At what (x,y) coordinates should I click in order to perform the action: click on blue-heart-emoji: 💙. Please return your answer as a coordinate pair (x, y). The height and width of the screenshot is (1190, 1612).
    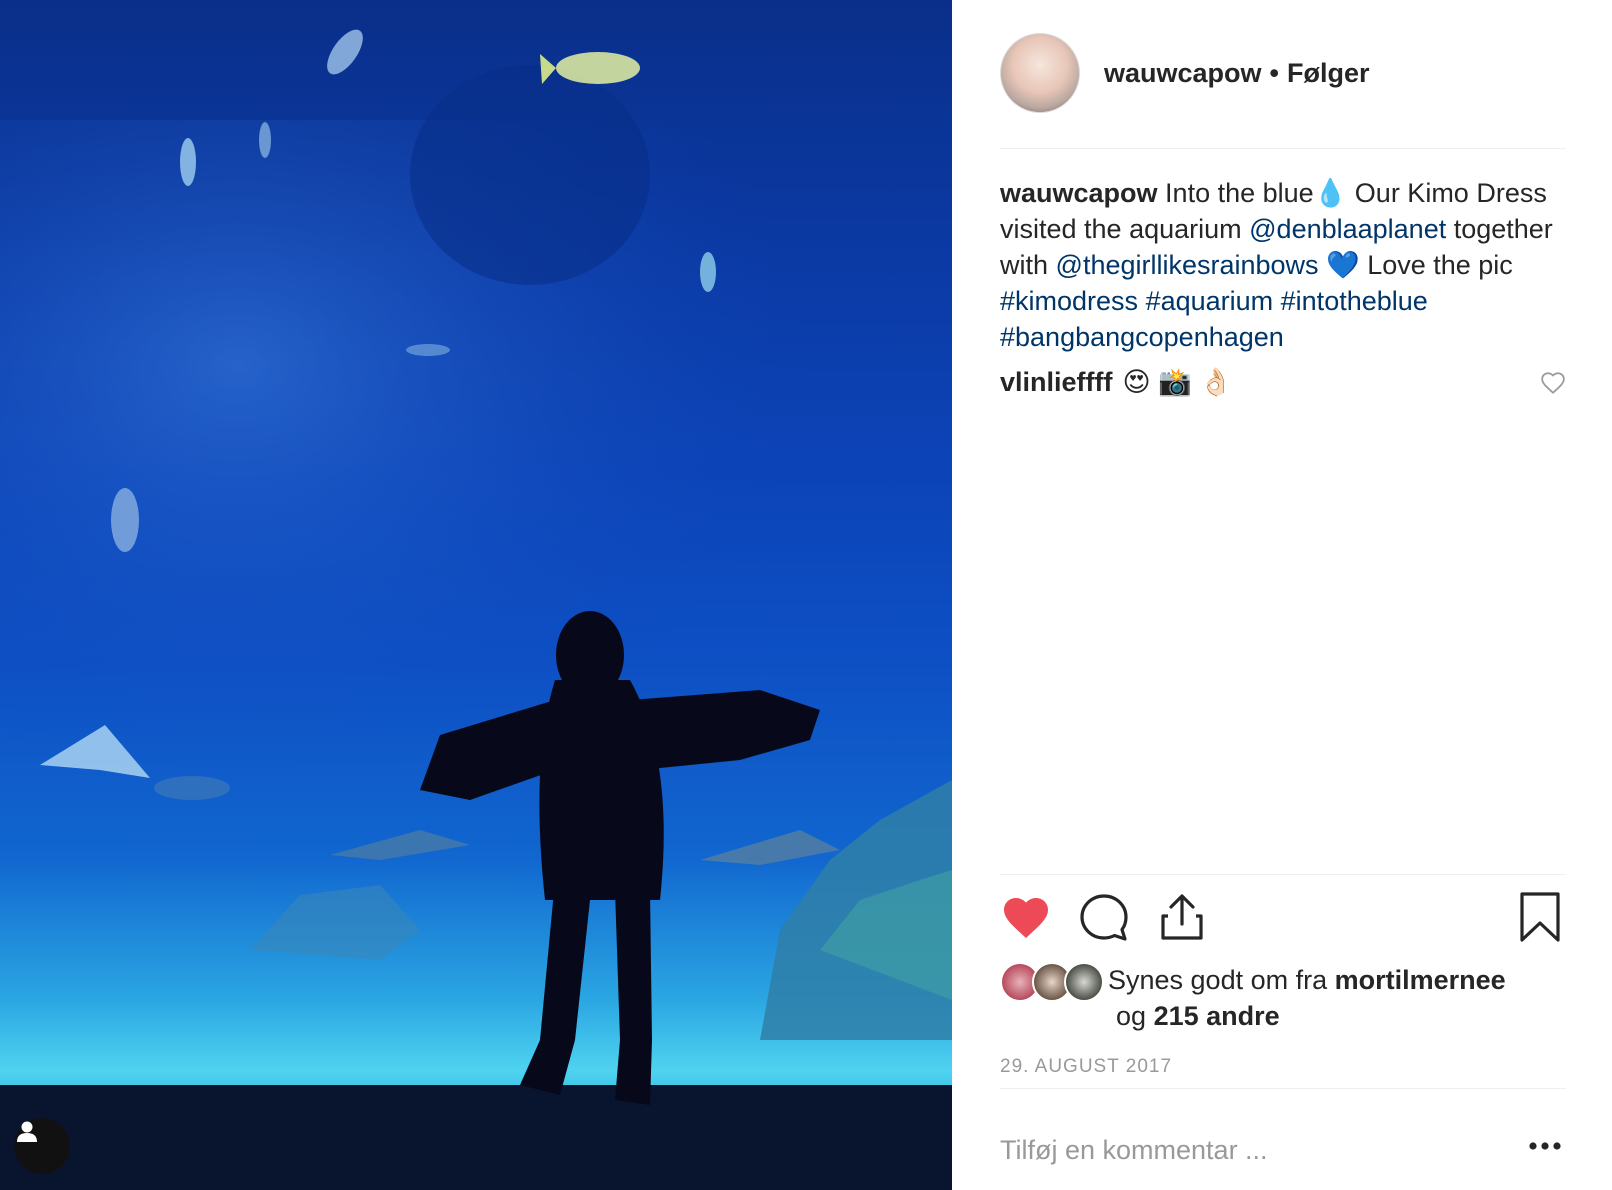
    Looking at the image, I should click on (1343, 265).